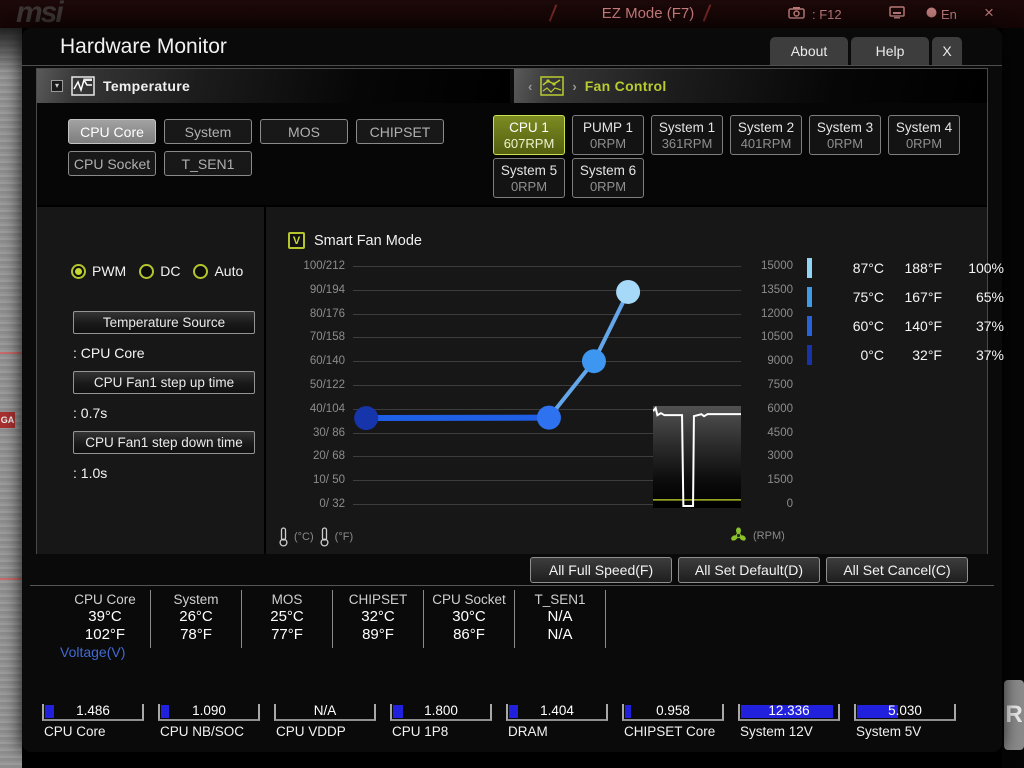  Describe the element at coordinates (1013, 398) in the screenshot. I see `background-right: R` at that location.